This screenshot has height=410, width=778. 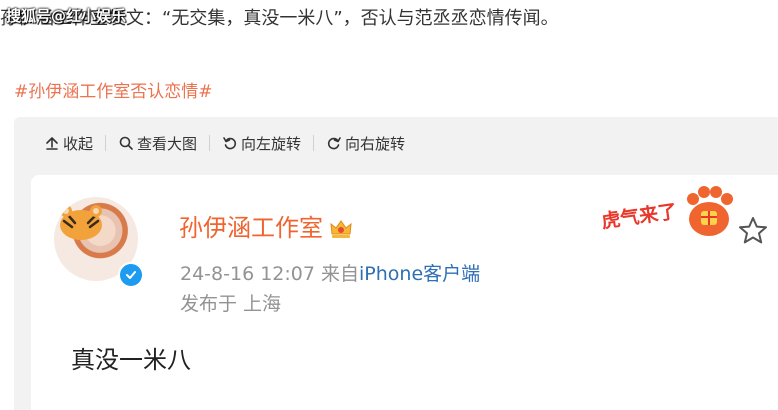 I want to click on post-content: 真没一米八, so click(x=131, y=360).